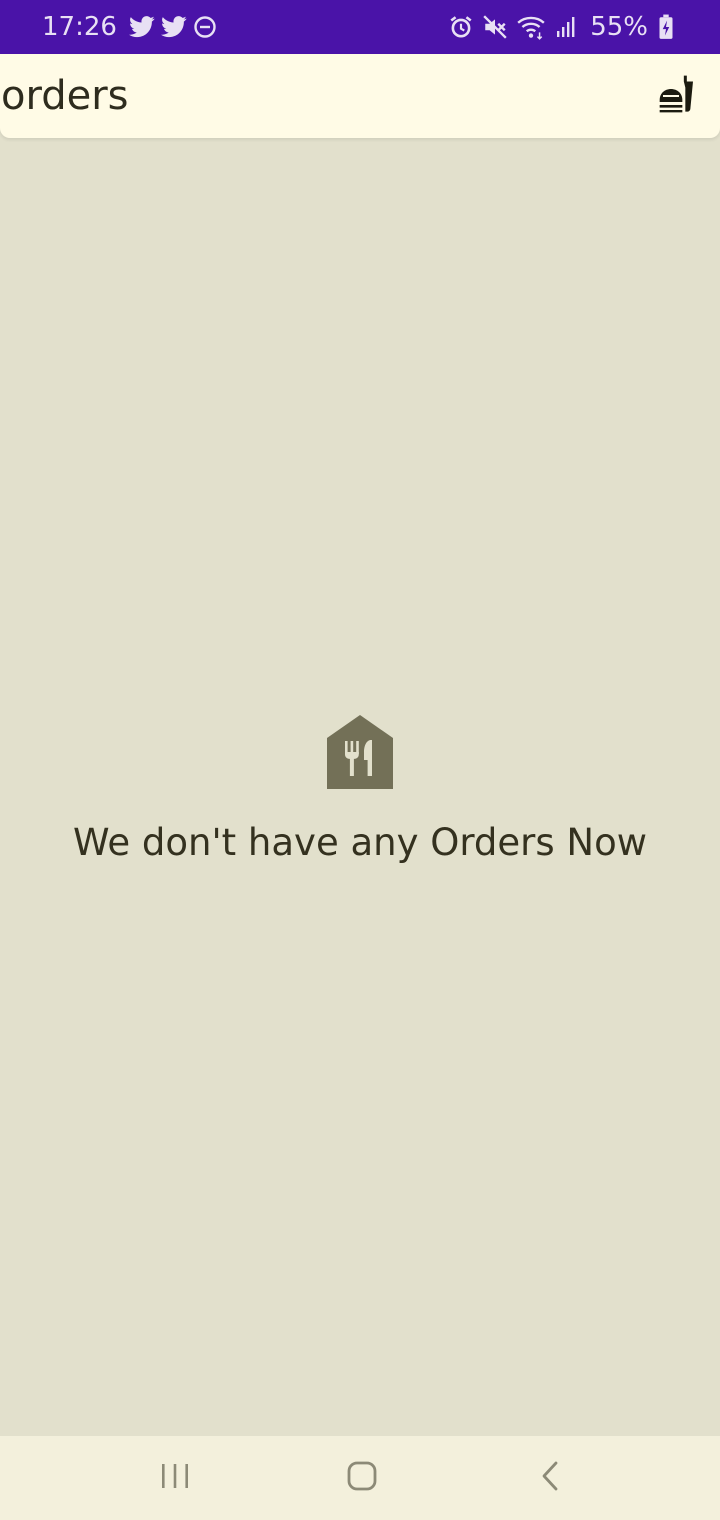 The width and height of the screenshot is (720, 1520). Describe the element at coordinates (360, 754) in the screenshot. I see `restaurant-house-icon` at that location.